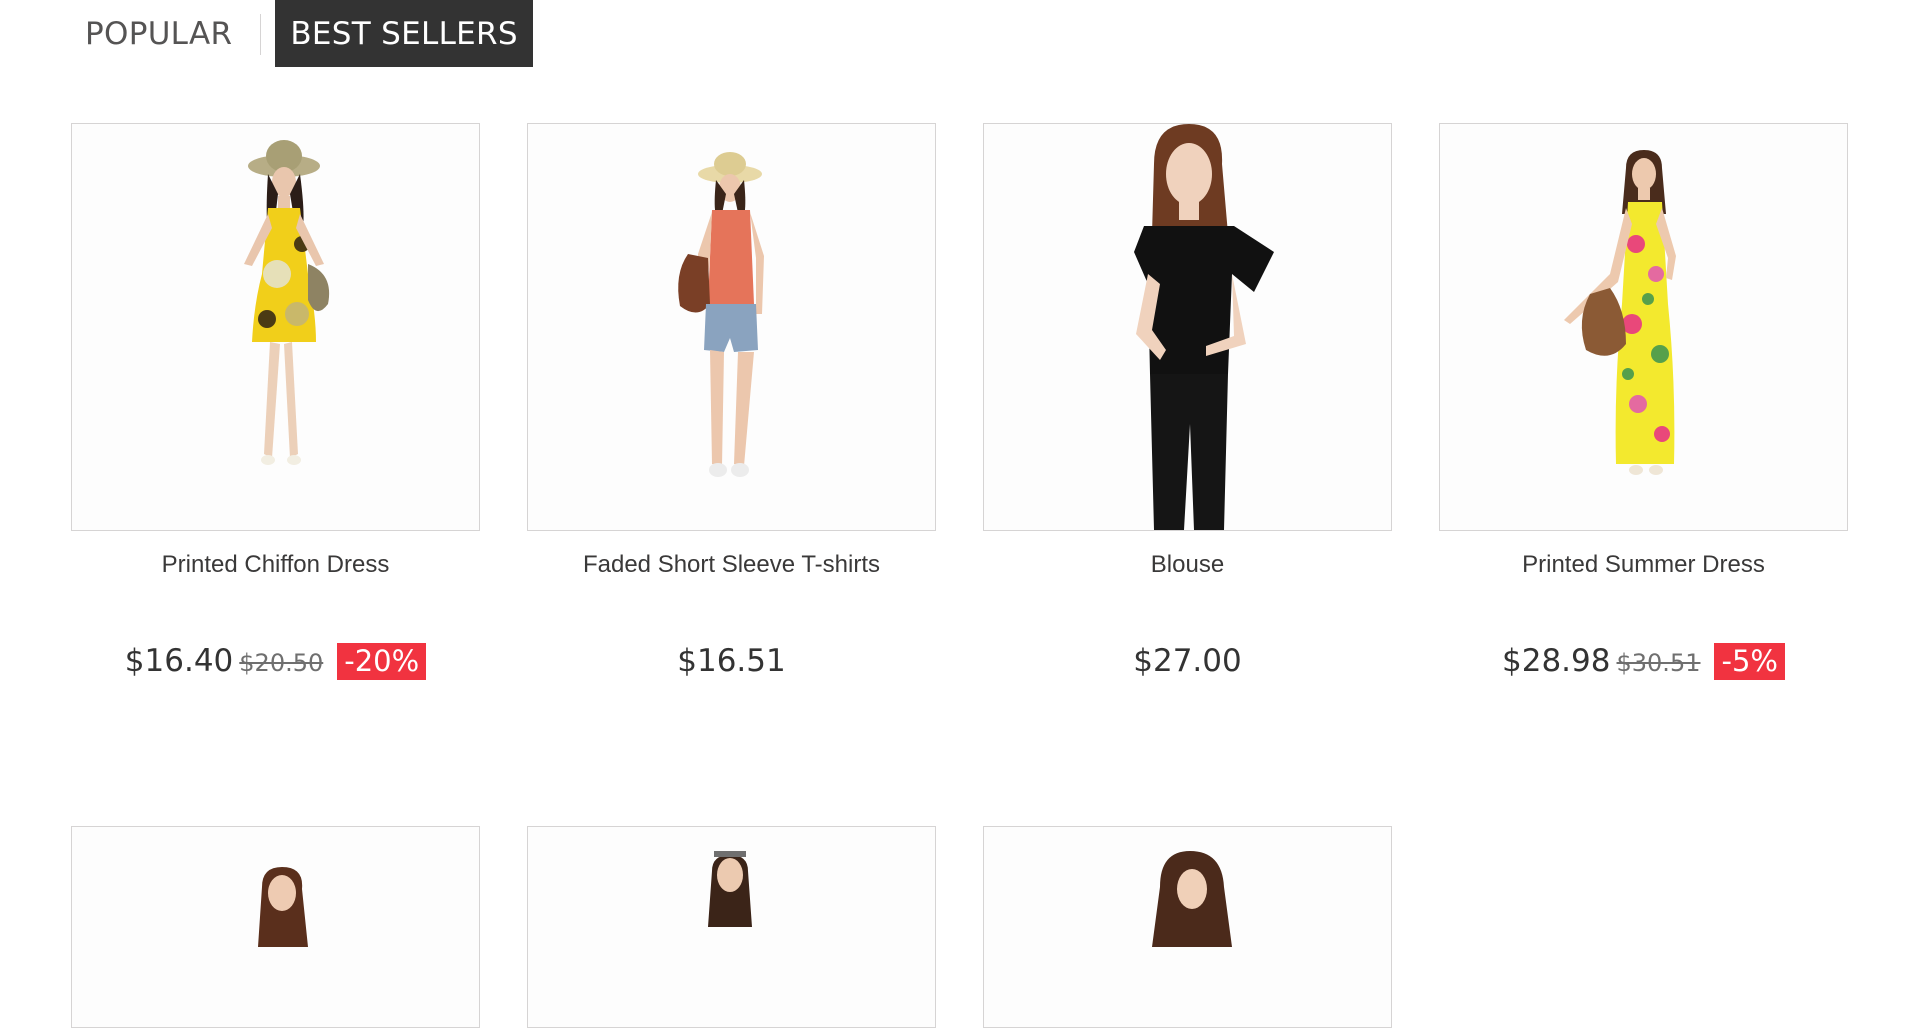 This screenshot has width=1920, height=1028. What do you see at coordinates (382, 661) in the screenshot?
I see `discount-badge: -20%` at bounding box center [382, 661].